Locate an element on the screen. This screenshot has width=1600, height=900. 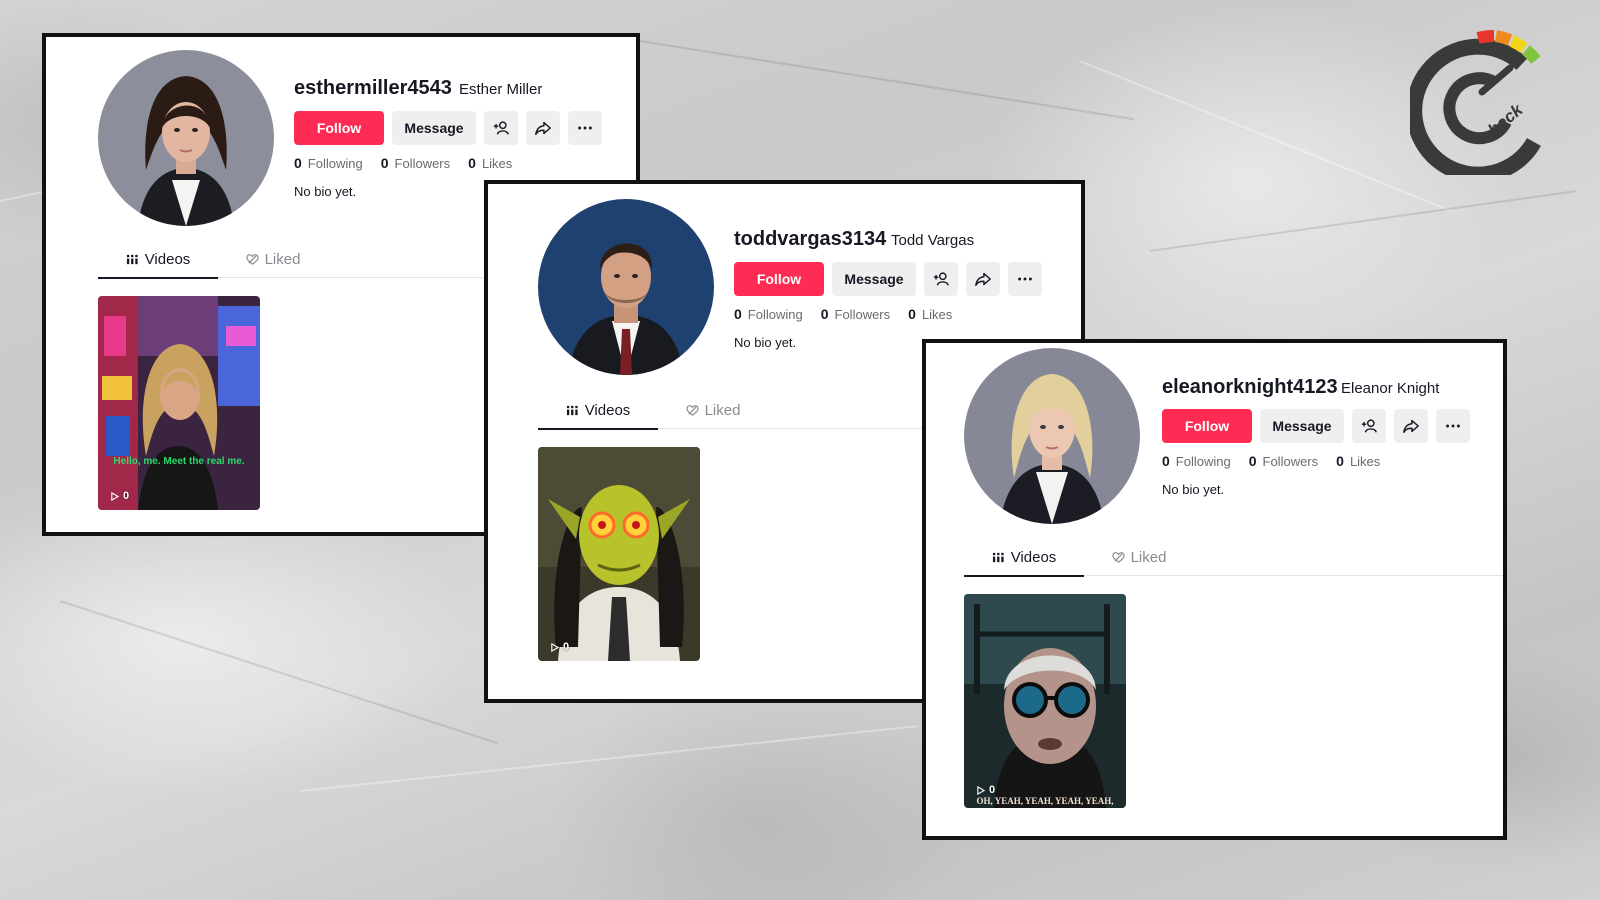
video-thumbnail: 0 is located at coordinates (619, 554).